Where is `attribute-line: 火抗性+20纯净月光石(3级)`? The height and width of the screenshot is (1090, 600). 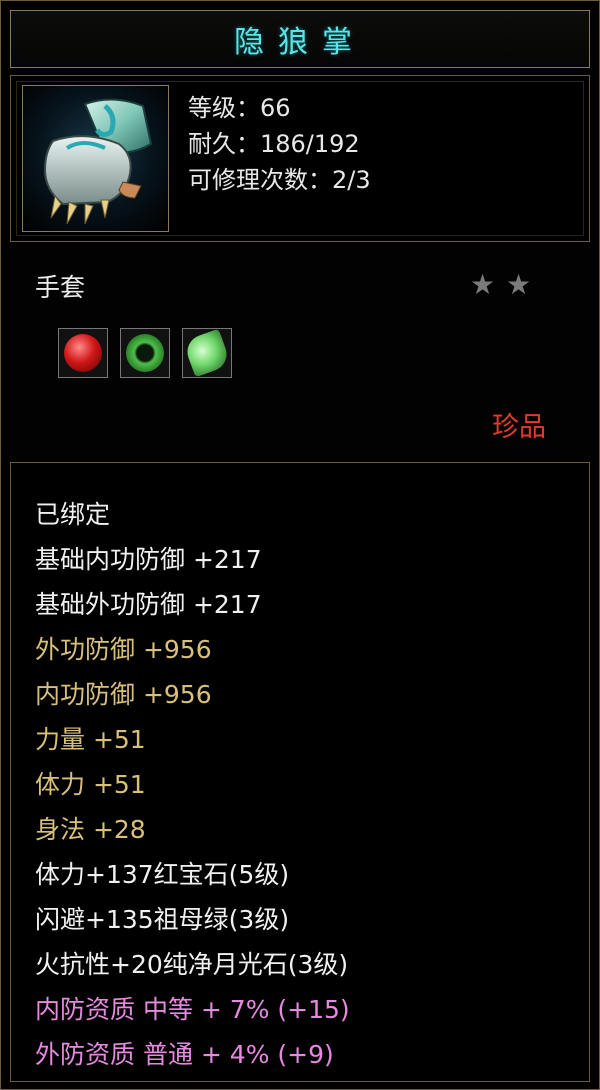
attribute-line: 火抗性+20纯净月光石(3级) is located at coordinates (192, 964).